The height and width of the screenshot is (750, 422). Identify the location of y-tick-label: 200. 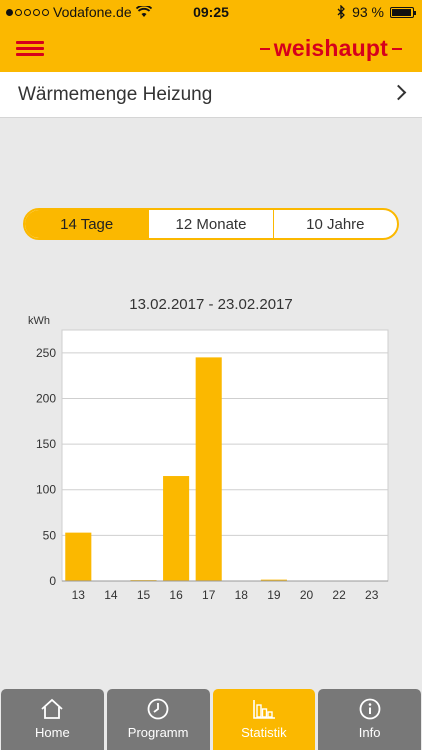
(46, 398).